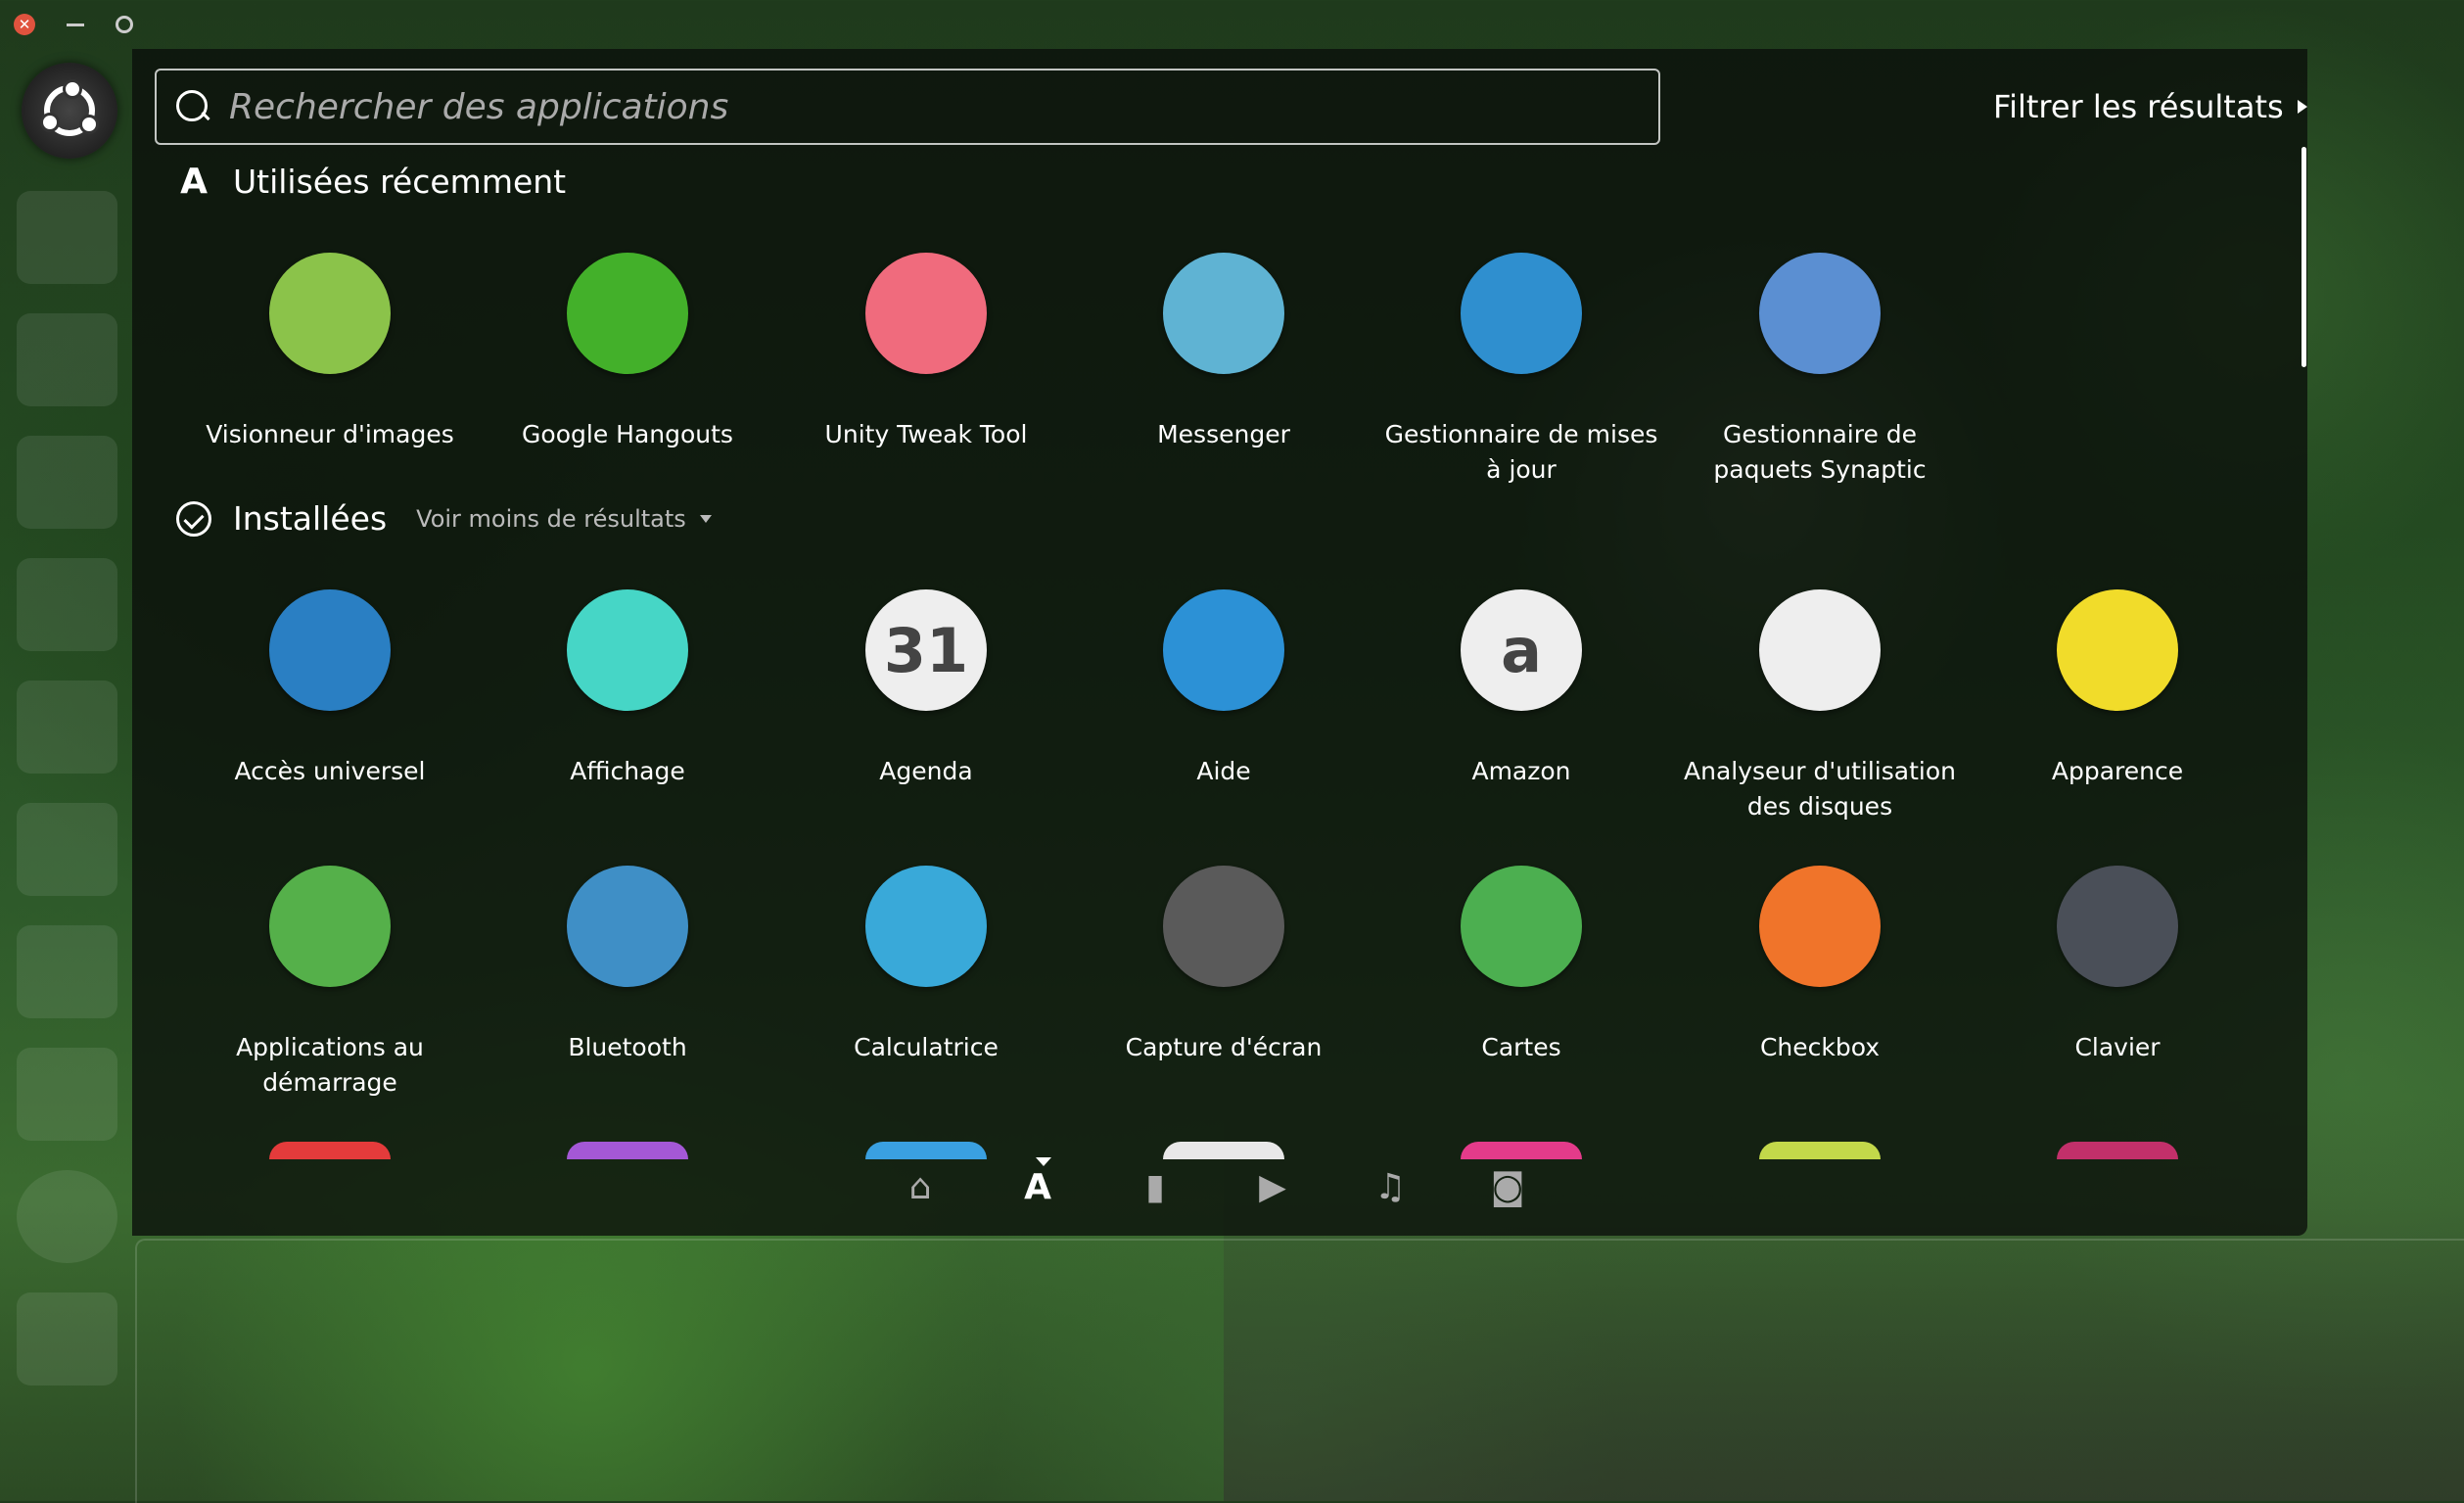 This screenshot has width=2464, height=1503. I want to click on app-item: Cartes, so click(1521, 965).